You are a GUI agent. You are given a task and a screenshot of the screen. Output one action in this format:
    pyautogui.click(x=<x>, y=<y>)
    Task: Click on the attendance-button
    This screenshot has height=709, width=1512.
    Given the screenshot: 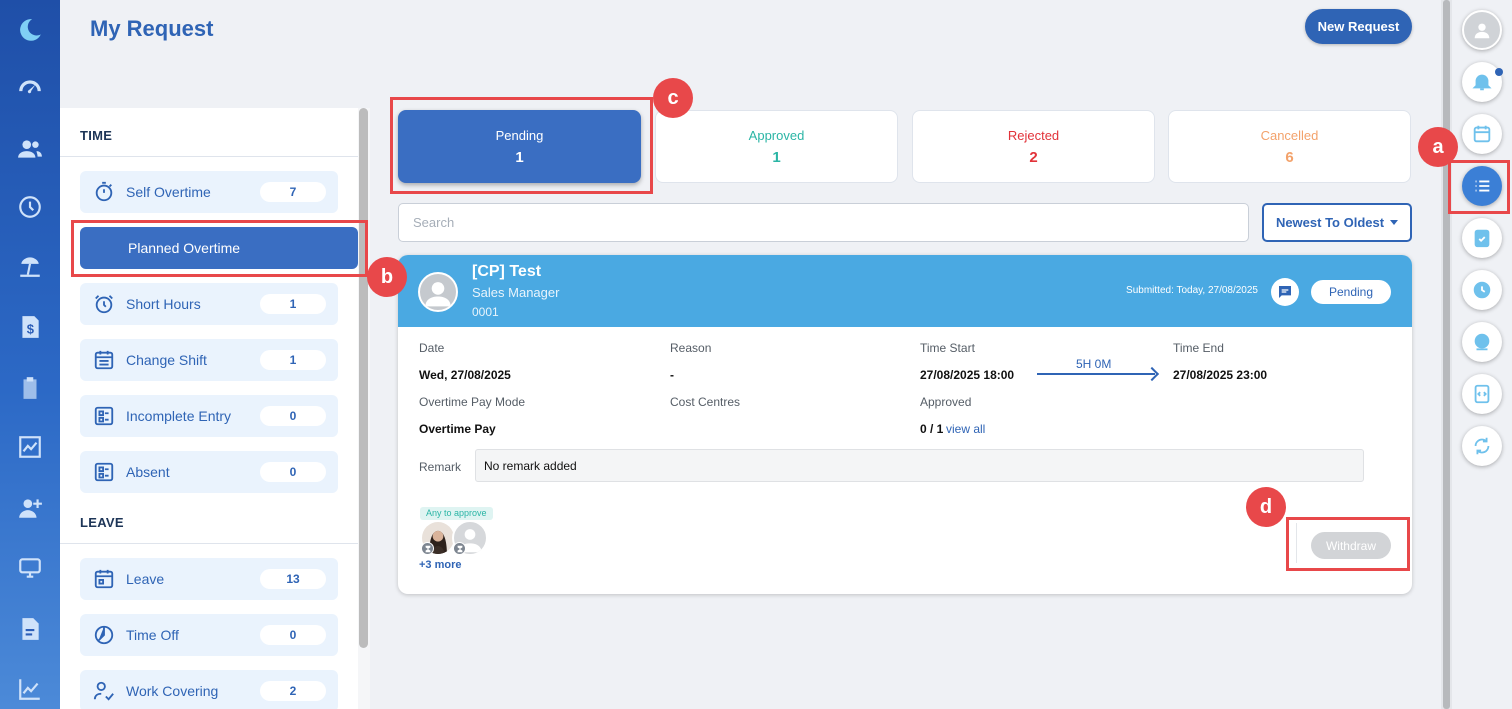 What is the action you would take?
    pyautogui.click(x=1482, y=290)
    